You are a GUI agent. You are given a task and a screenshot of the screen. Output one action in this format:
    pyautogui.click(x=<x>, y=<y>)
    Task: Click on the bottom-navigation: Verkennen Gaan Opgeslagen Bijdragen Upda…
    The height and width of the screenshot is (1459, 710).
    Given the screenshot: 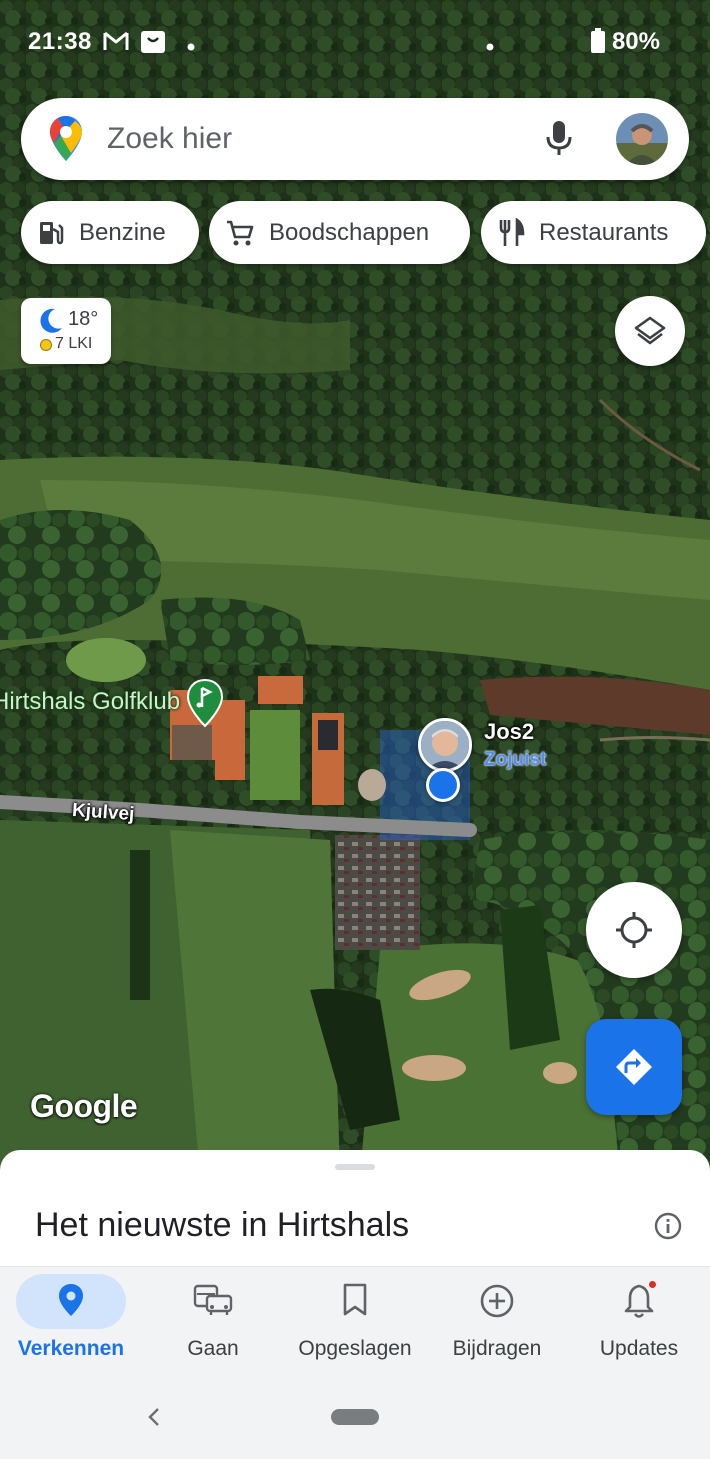 What is the action you would take?
    pyautogui.click(x=355, y=1362)
    